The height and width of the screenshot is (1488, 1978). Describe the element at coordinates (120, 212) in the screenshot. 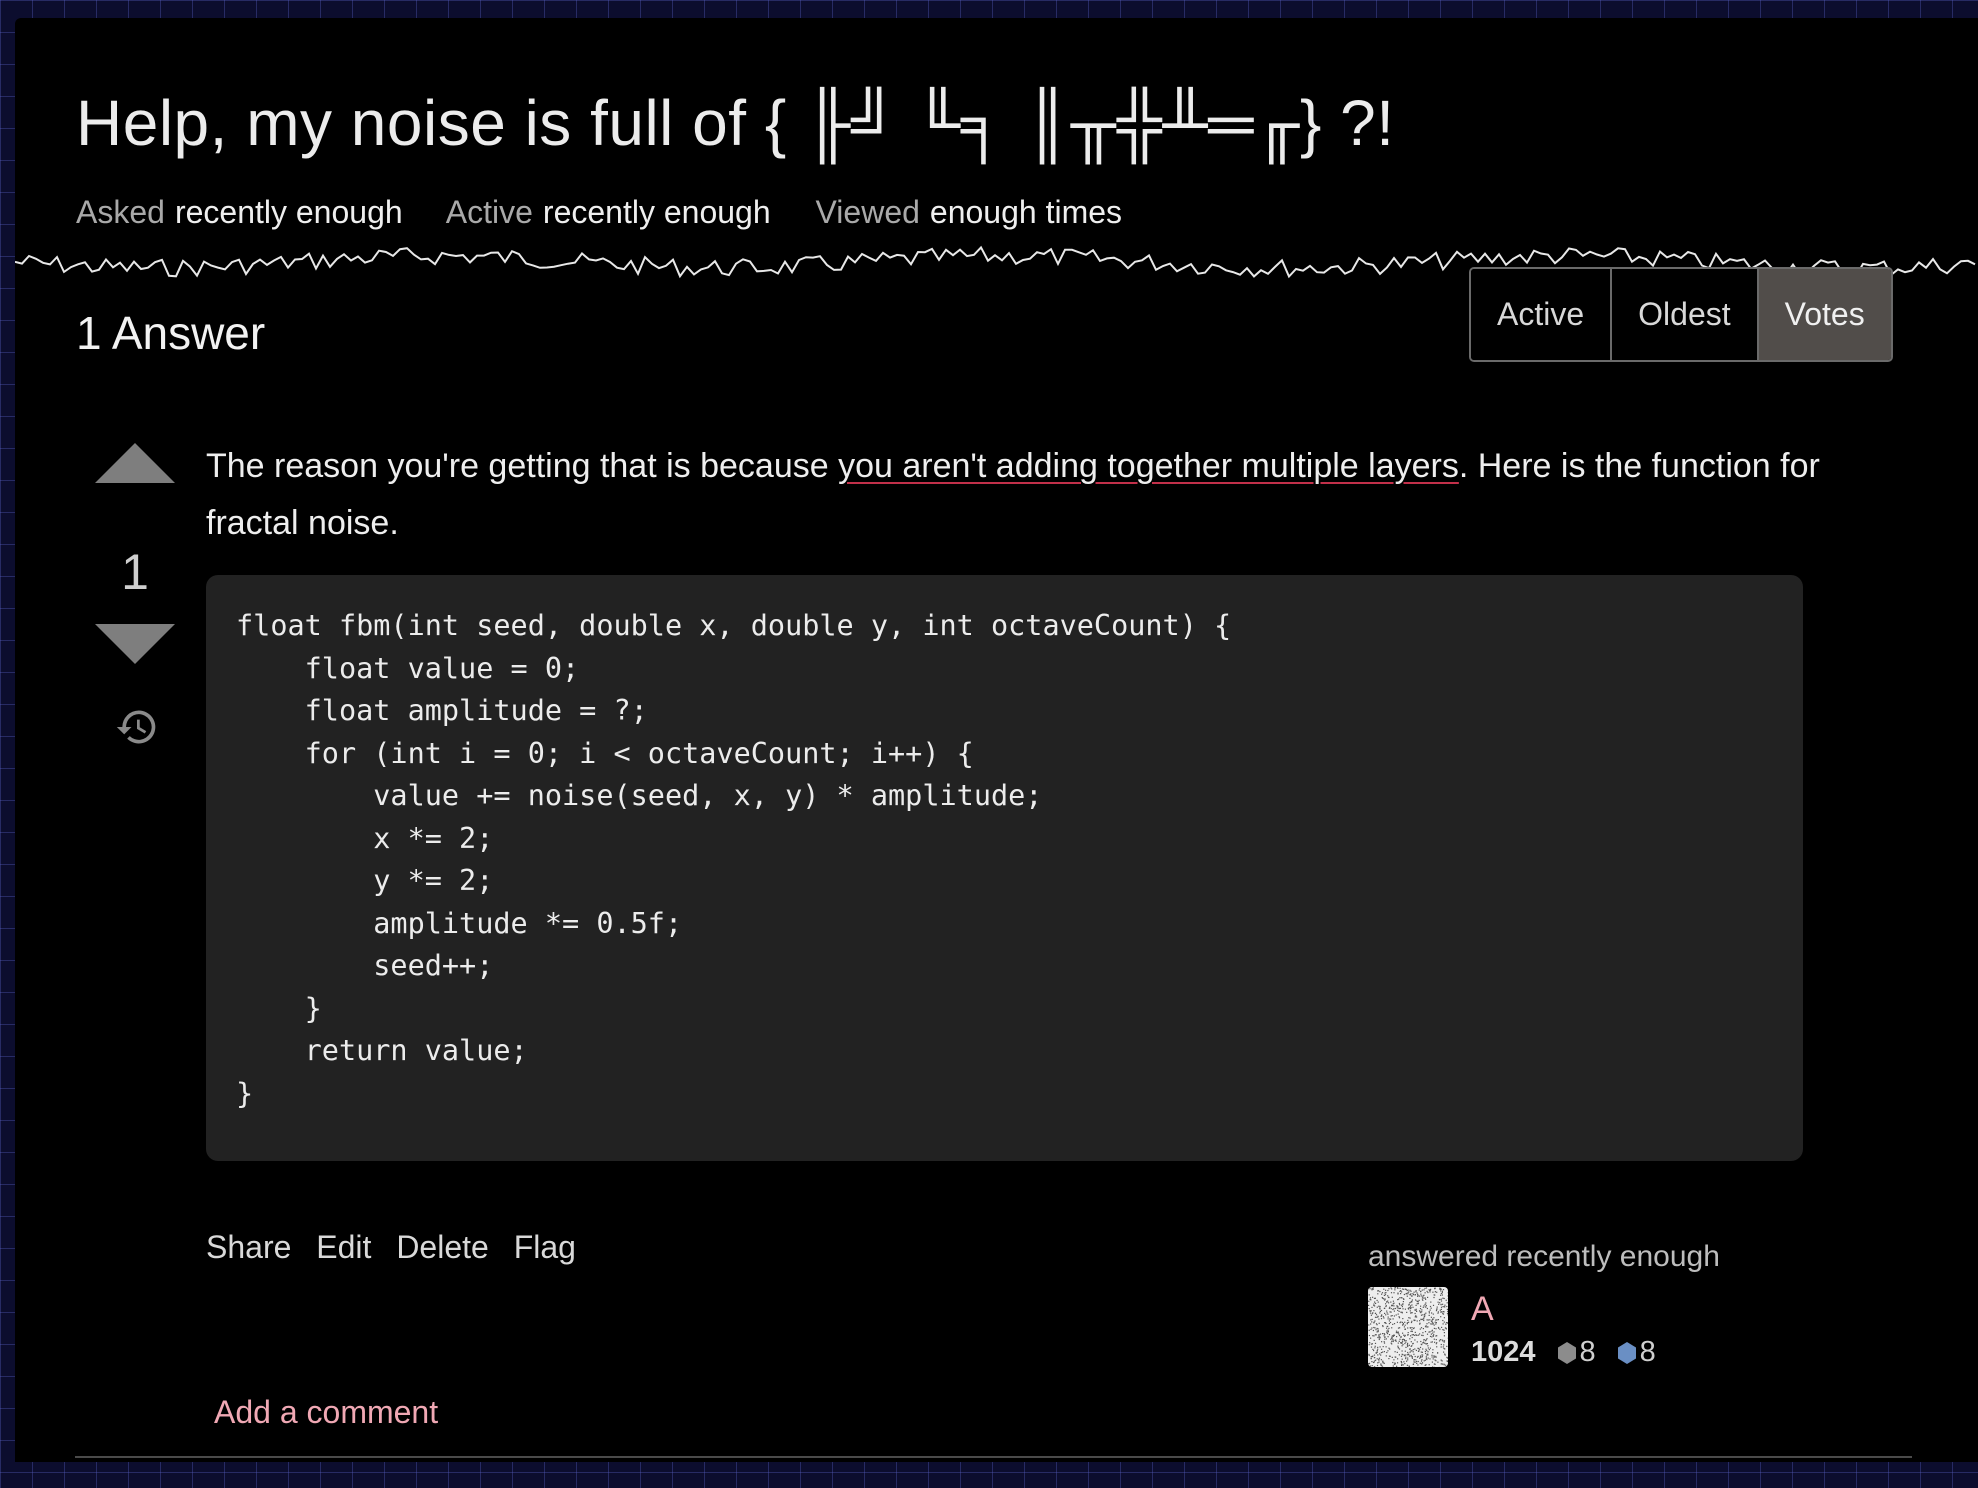

I see `meta-asked-label: Asked` at that location.